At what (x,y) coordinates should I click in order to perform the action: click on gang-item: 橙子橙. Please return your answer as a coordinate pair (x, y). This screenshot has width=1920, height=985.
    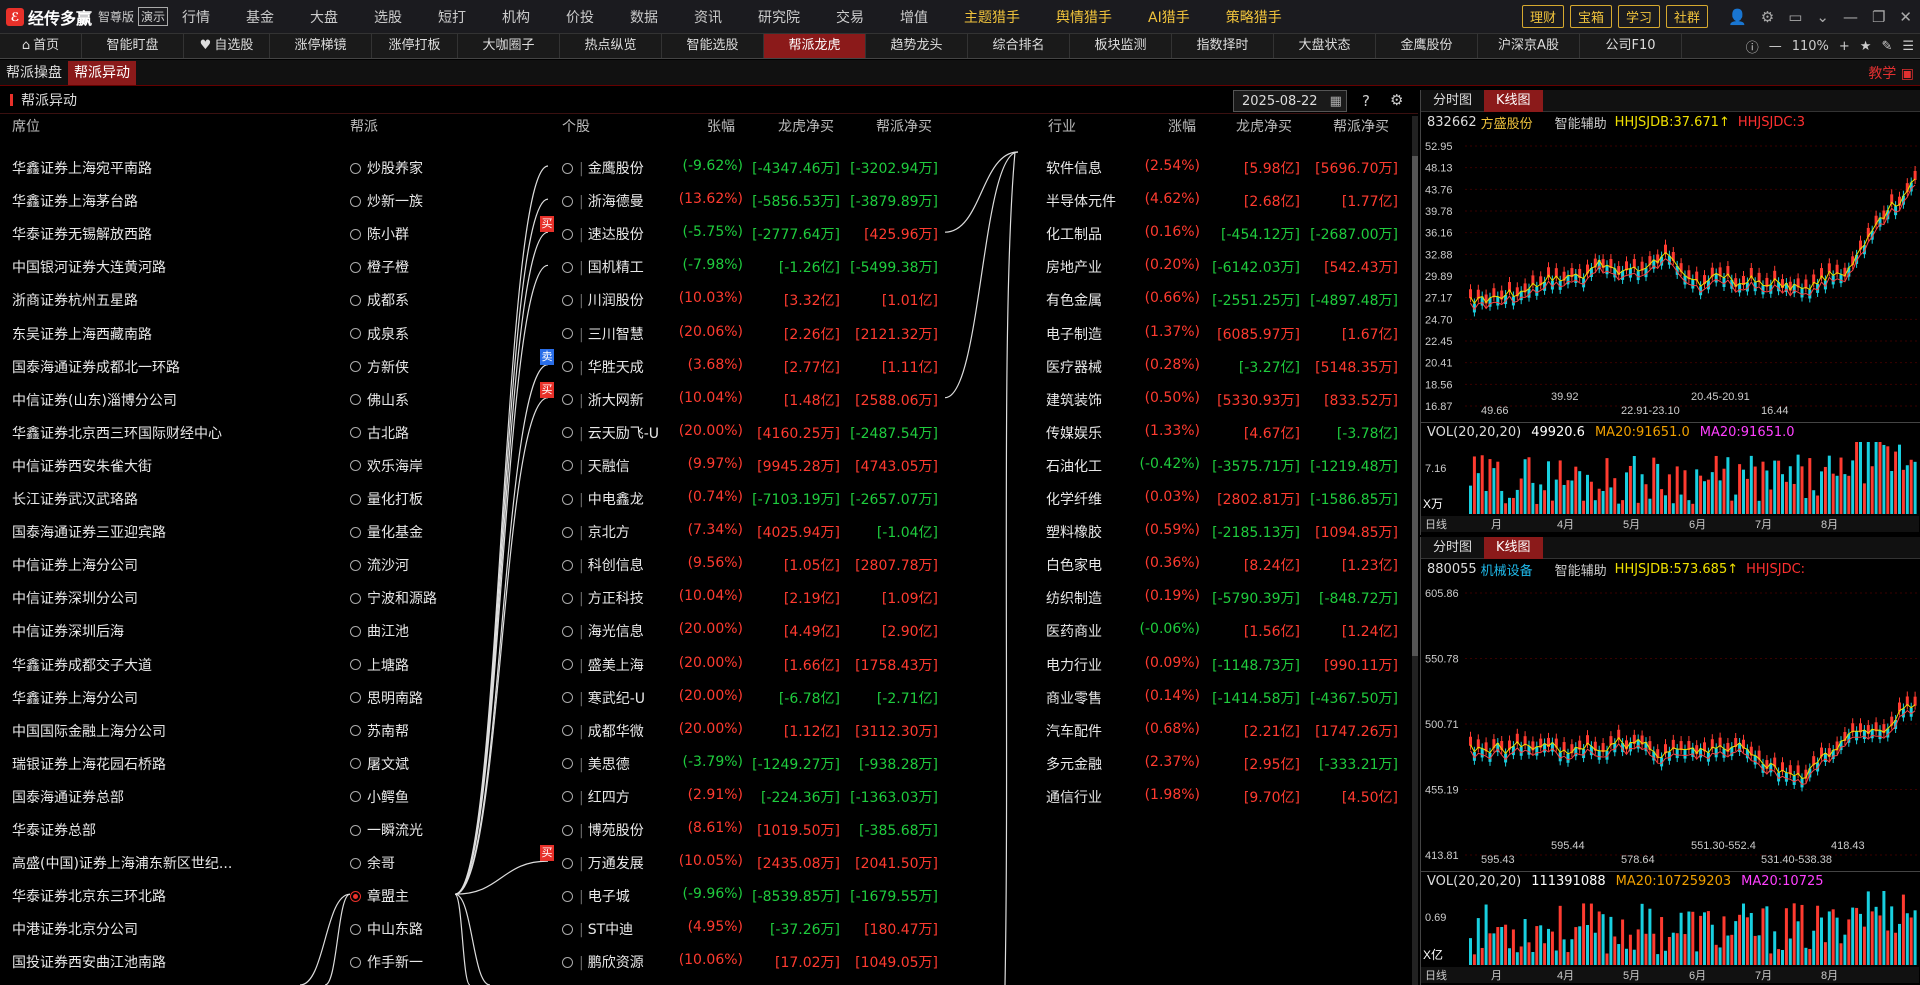
    Looking at the image, I should click on (379, 267).